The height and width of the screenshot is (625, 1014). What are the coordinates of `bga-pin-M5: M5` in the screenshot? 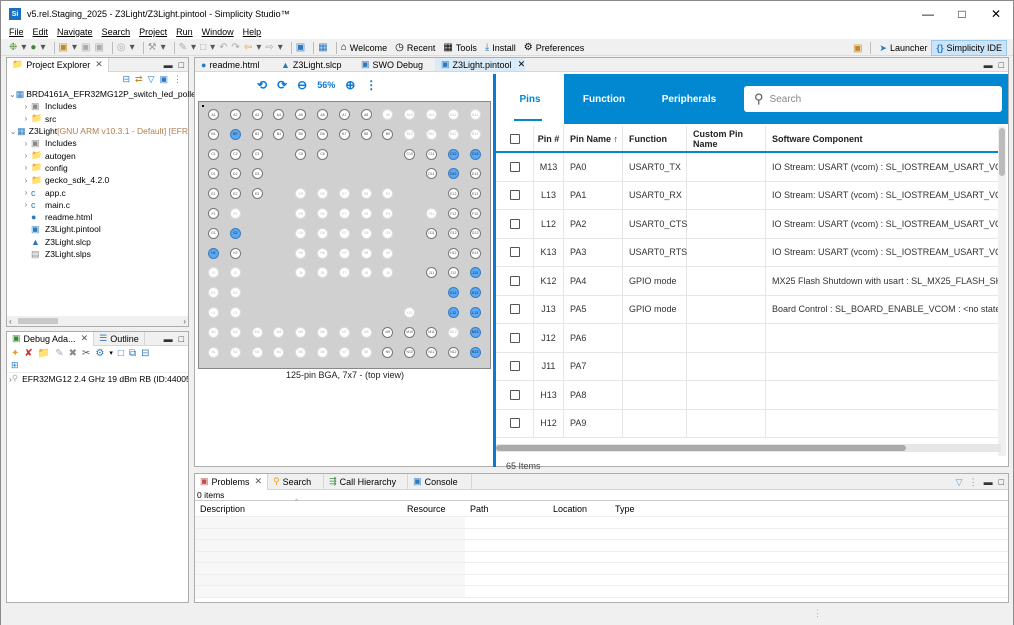 It's located at (301, 332).